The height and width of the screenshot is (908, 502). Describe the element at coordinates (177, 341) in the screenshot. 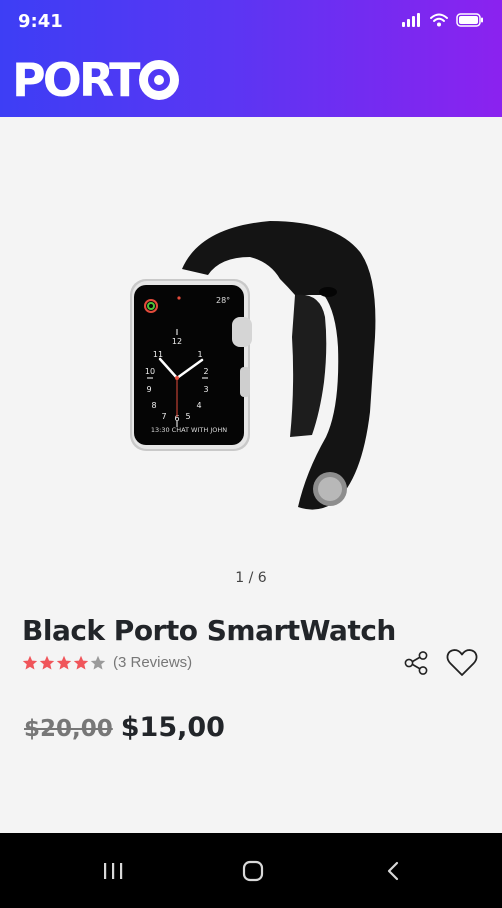

I see `svg-text: 12` at that location.